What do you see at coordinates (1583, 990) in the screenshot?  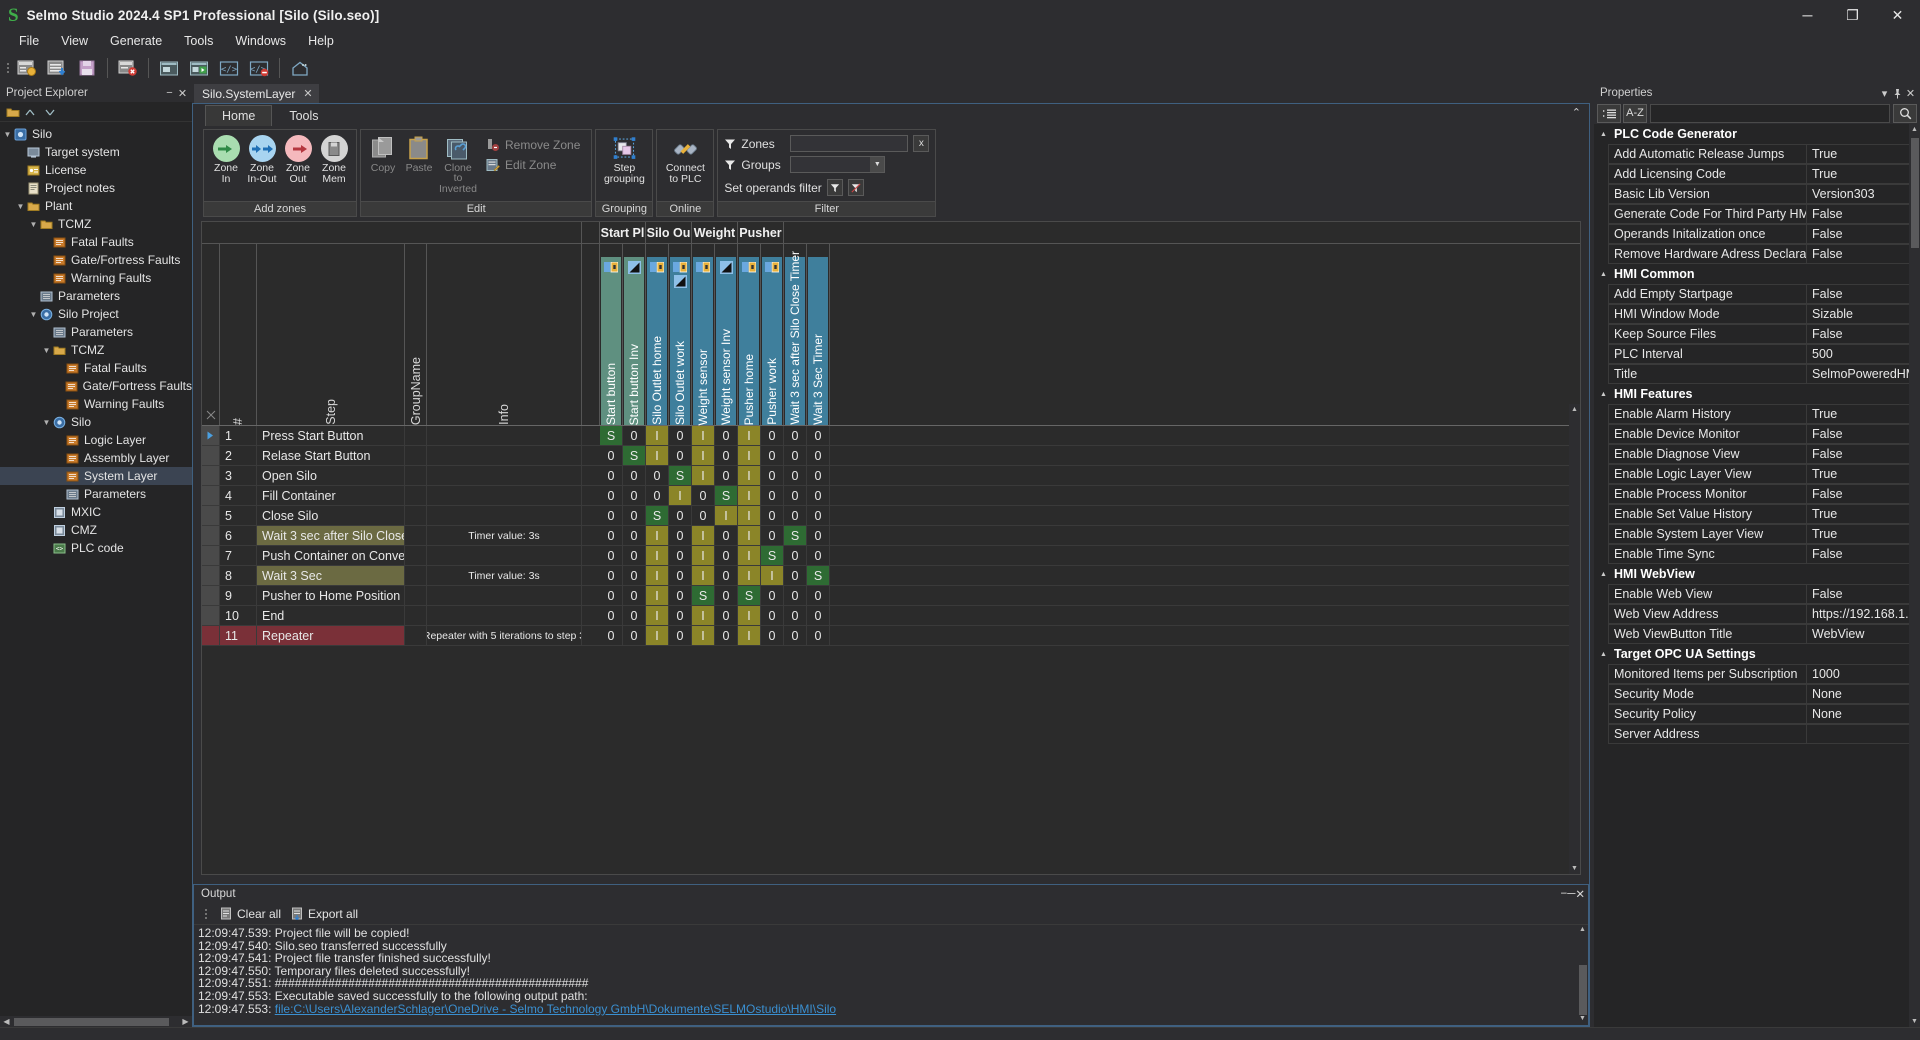 I see `scroll-thumb` at bounding box center [1583, 990].